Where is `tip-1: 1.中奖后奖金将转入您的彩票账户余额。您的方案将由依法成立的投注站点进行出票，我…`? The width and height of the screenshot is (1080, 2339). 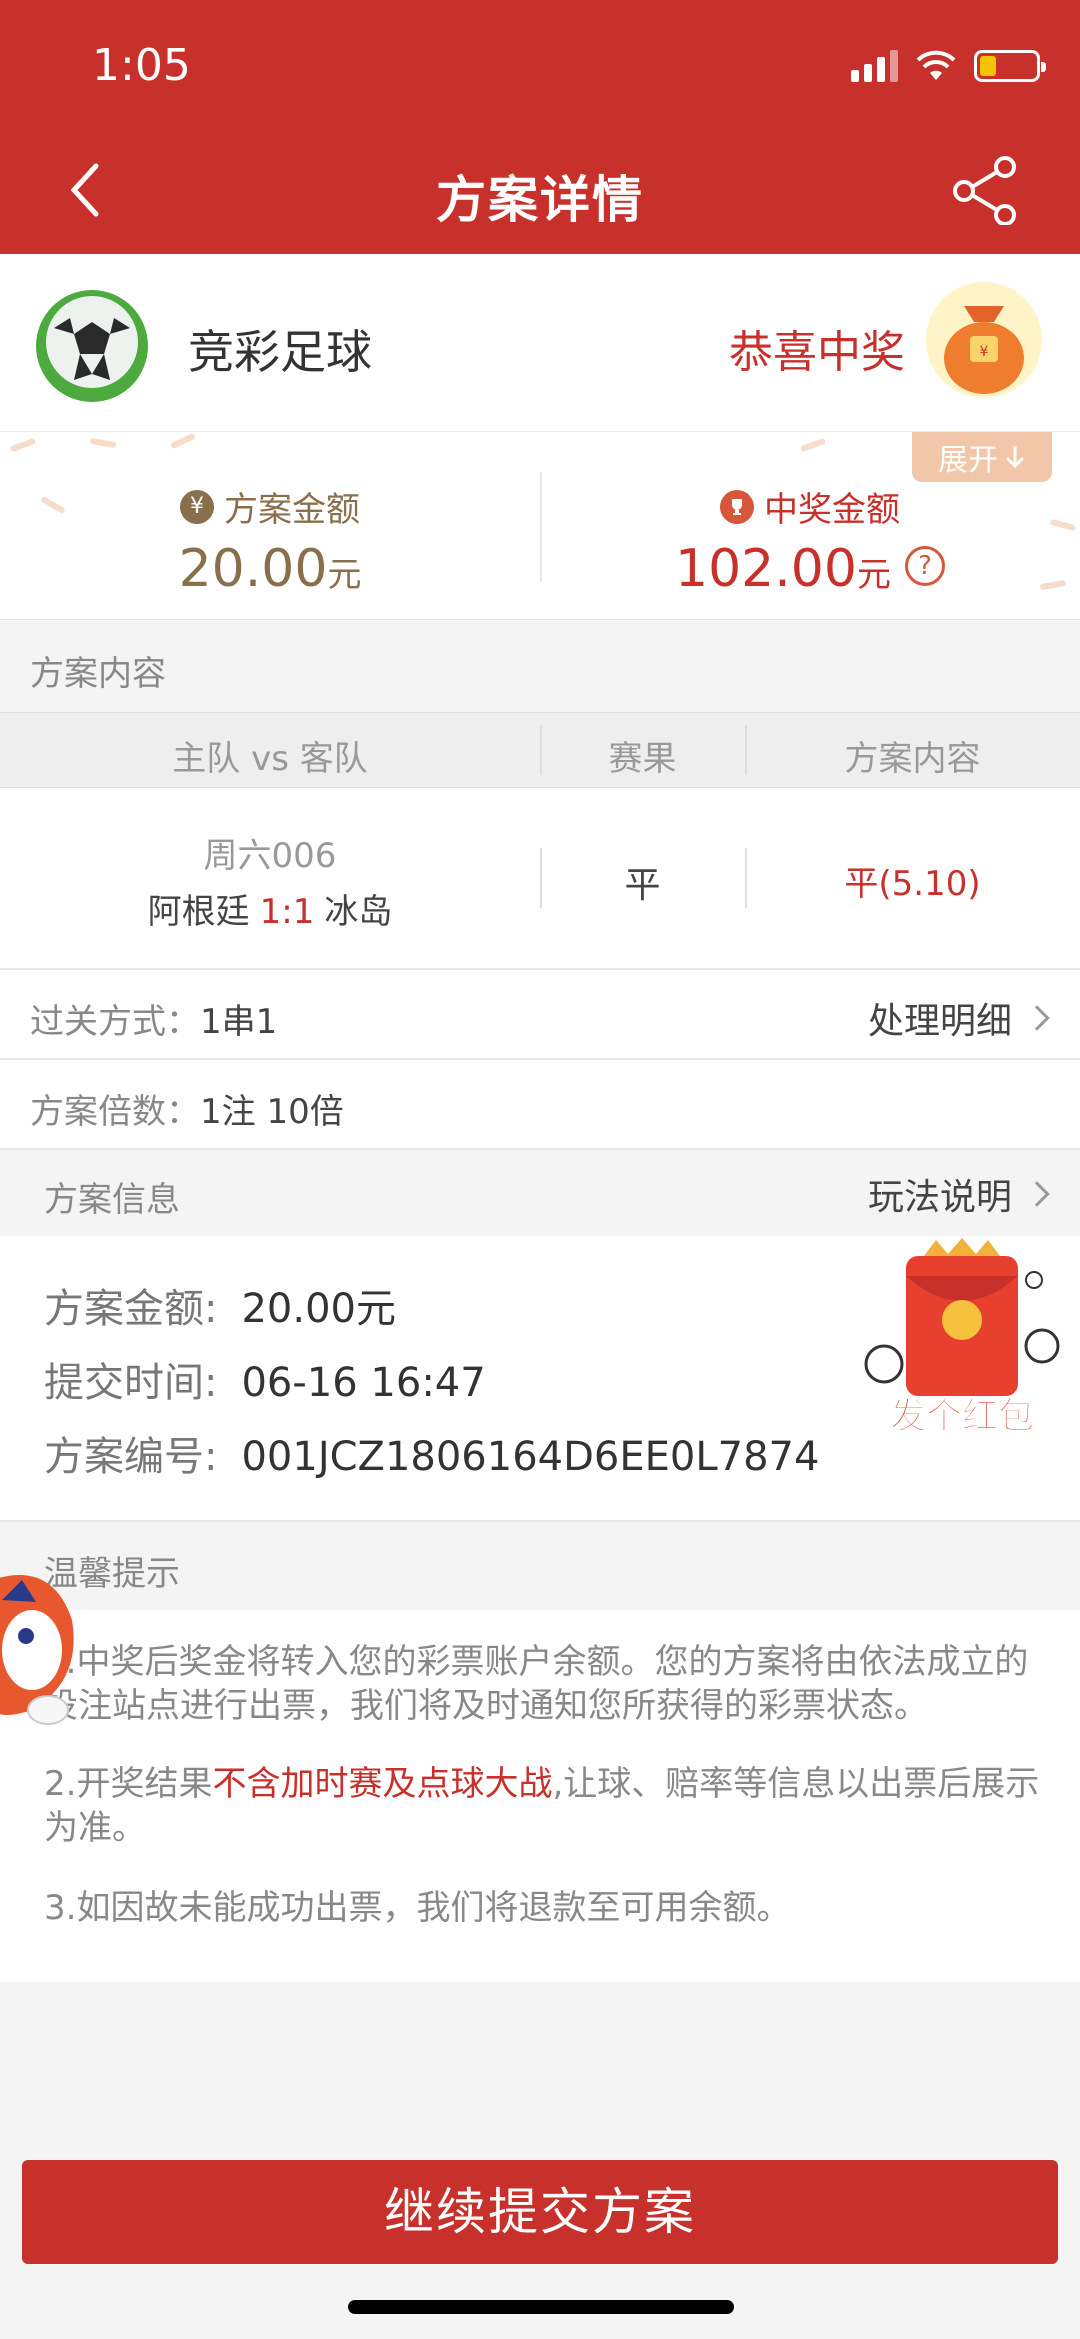 tip-1: 1.中奖后奖金将转入您的彩票账户余额。您的方案将由依法成立的投注站点进行出票，我… is located at coordinates (536, 1684).